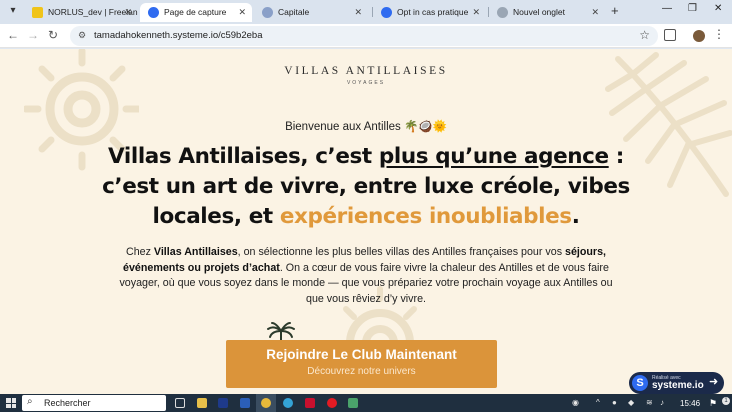 This screenshot has width=732, height=412. What do you see at coordinates (726, 401) in the screenshot?
I see `notification-count: 1` at bounding box center [726, 401].